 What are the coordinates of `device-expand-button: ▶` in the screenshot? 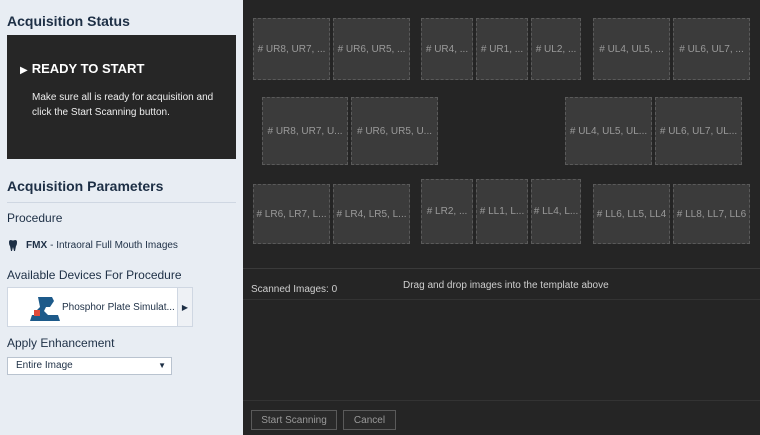 It's located at (184, 307).